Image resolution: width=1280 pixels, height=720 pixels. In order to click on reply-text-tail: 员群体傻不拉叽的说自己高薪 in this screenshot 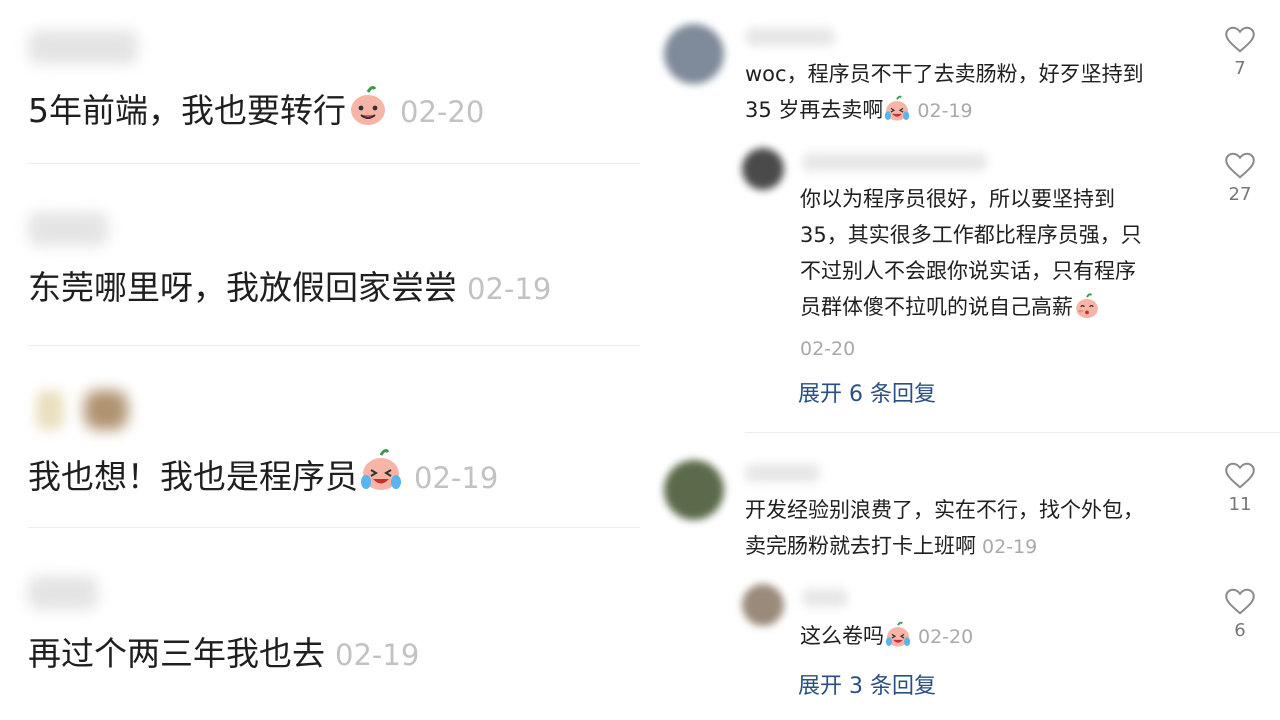, I will do `click(936, 307)`.